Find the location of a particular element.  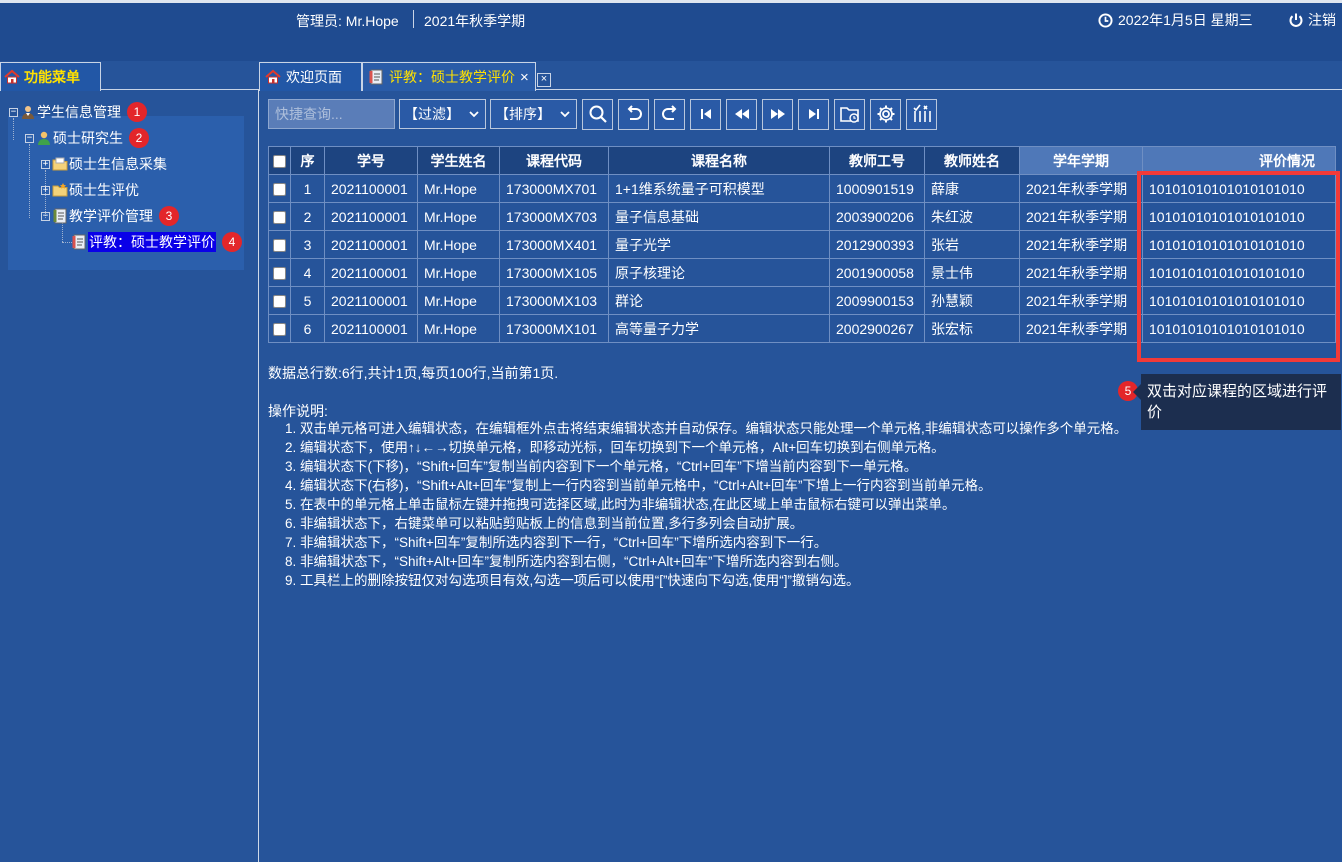

cell-course-name: 高等量子力学 is located at coordinates (719, 328).